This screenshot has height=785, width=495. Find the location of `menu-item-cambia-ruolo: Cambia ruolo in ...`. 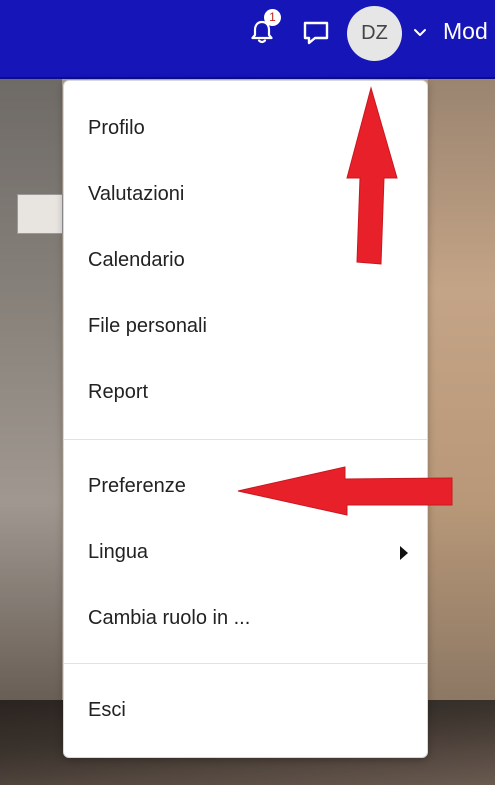

menu-item-cambia-ruolo: Cambia ruolo in ... is located at coordinates (169, 618).